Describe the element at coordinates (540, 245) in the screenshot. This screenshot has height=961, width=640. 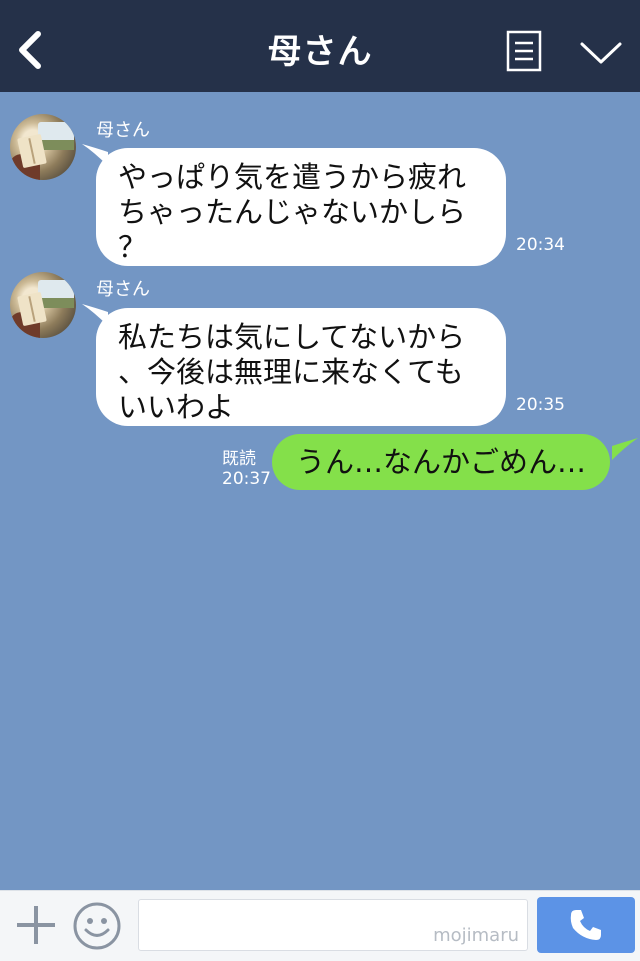
I see `message-time: 20:34` at that location.